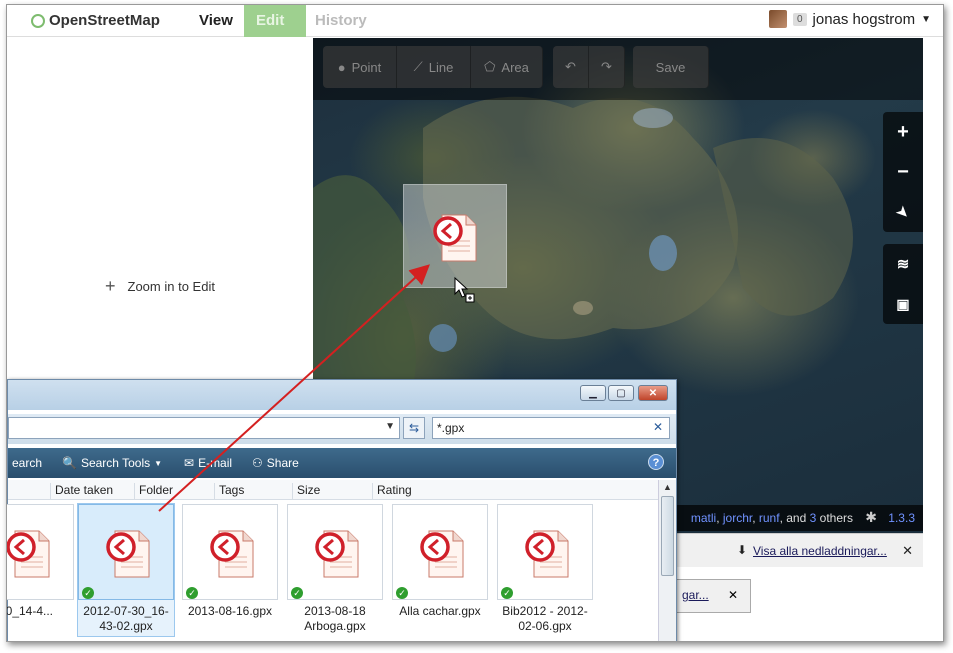 Image resolution: width=953 pixels, height=653 pixels. I want to click on help-icon: ?, so click(656, 462).